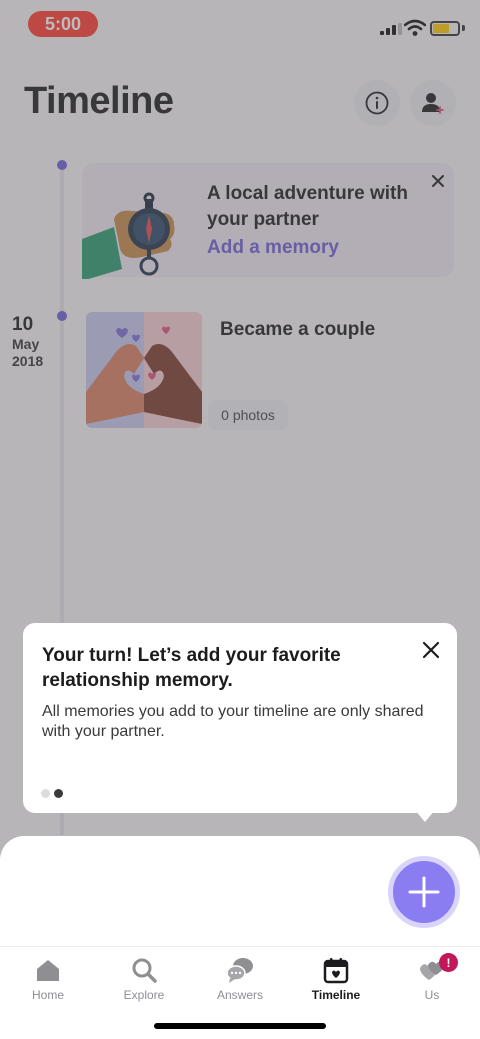 This screenshot has width=480, height=1039. Describe the element at coordinates (58, 793) in the screenshot. I see `page-dot-active` at that location.